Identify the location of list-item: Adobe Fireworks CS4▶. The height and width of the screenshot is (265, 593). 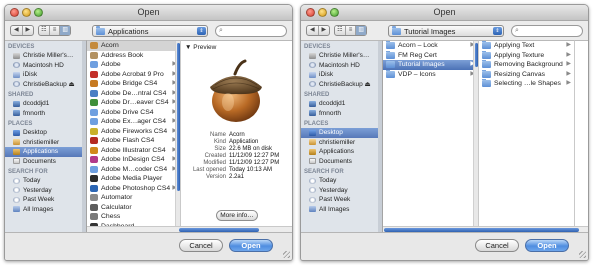
(133, 132).